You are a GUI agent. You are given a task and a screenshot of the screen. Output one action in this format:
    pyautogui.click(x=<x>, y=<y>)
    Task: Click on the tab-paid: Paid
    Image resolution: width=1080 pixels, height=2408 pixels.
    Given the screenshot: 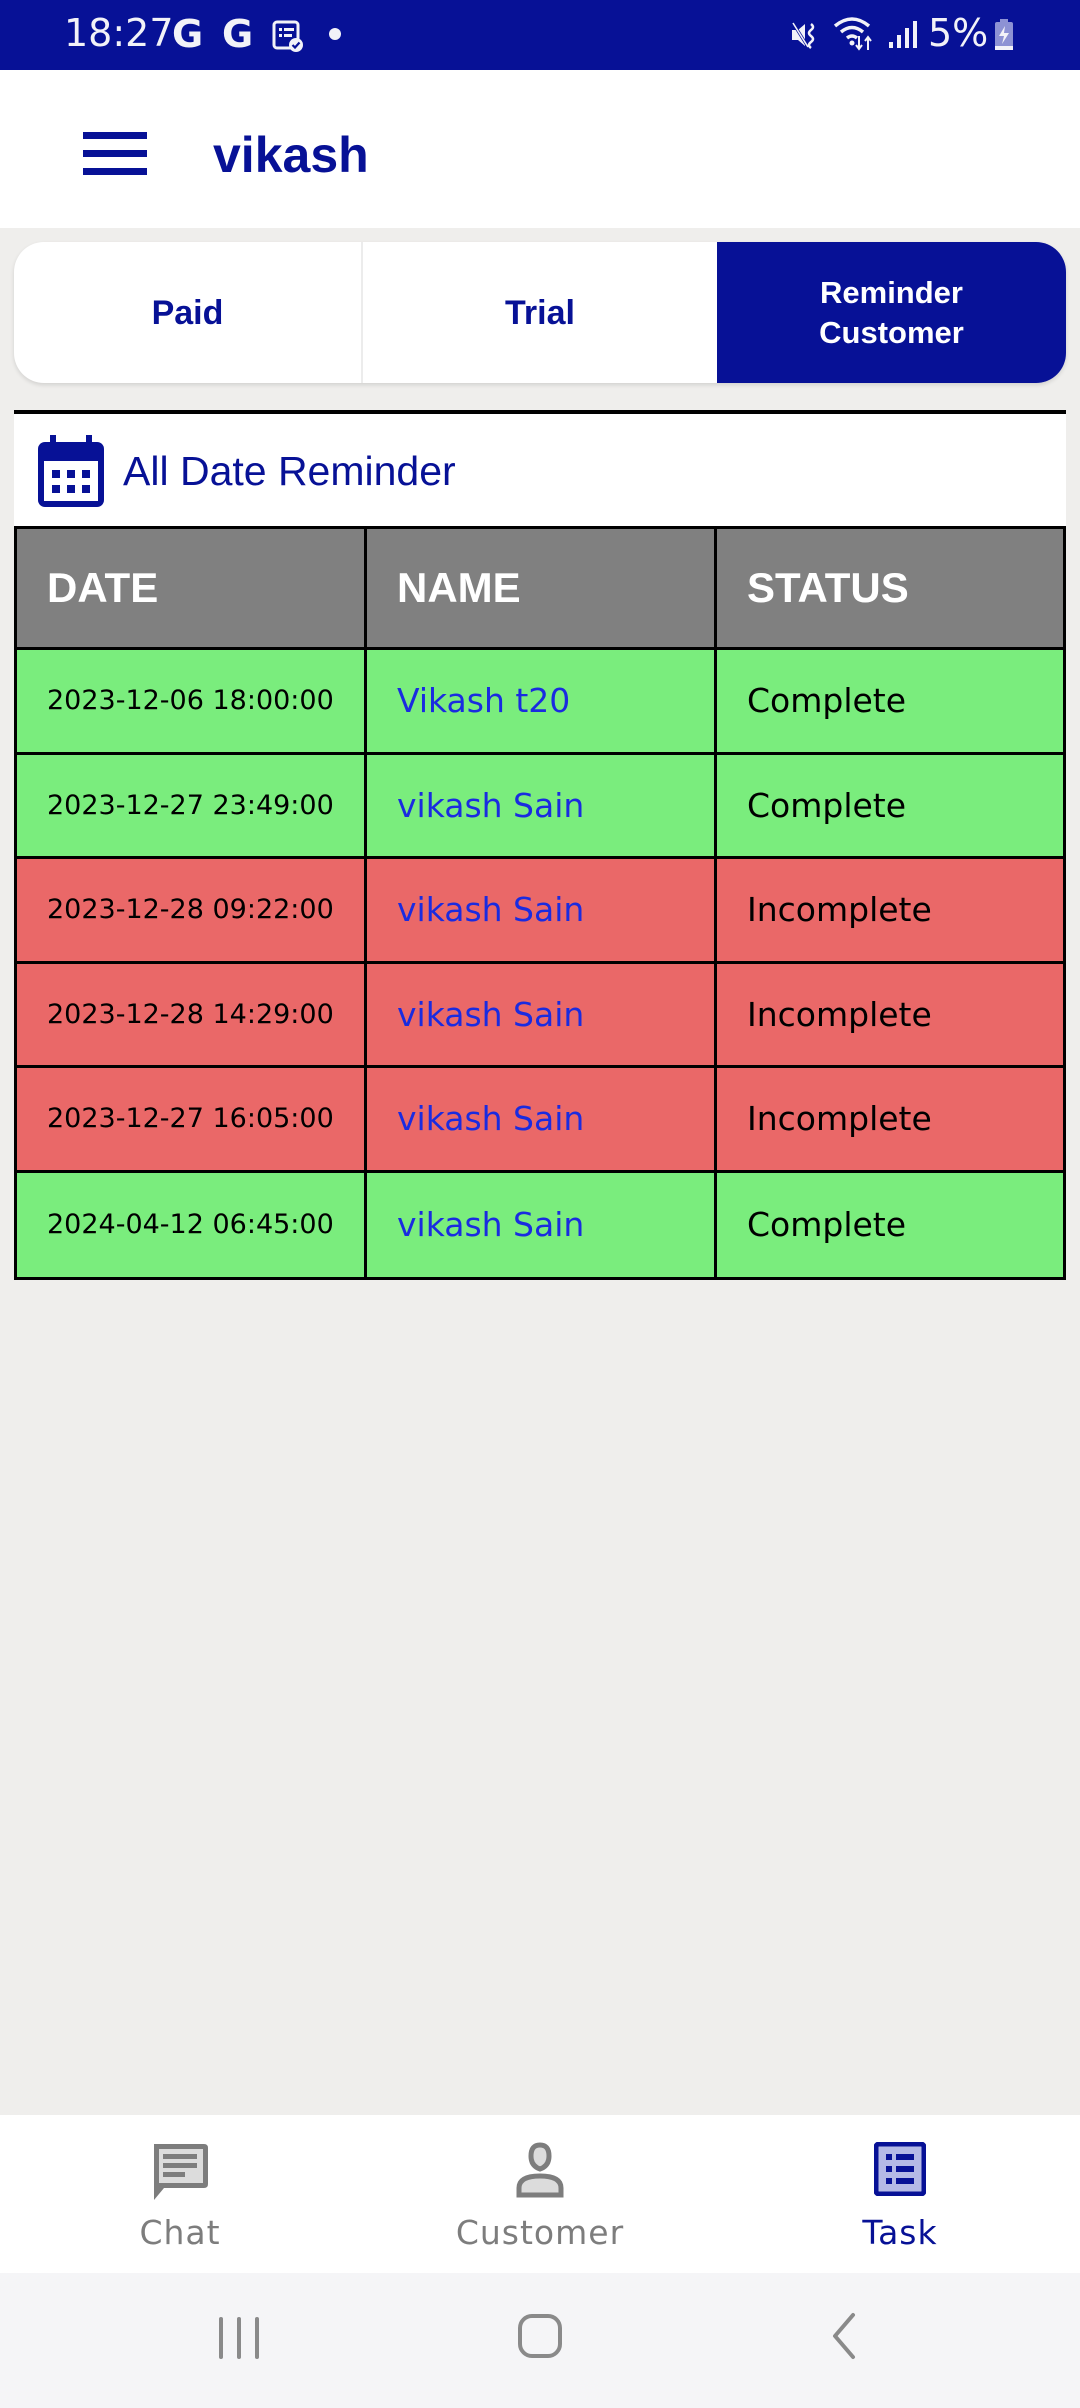 What is the action you would take?
    pyautogui.click(x=188, y=312)
    